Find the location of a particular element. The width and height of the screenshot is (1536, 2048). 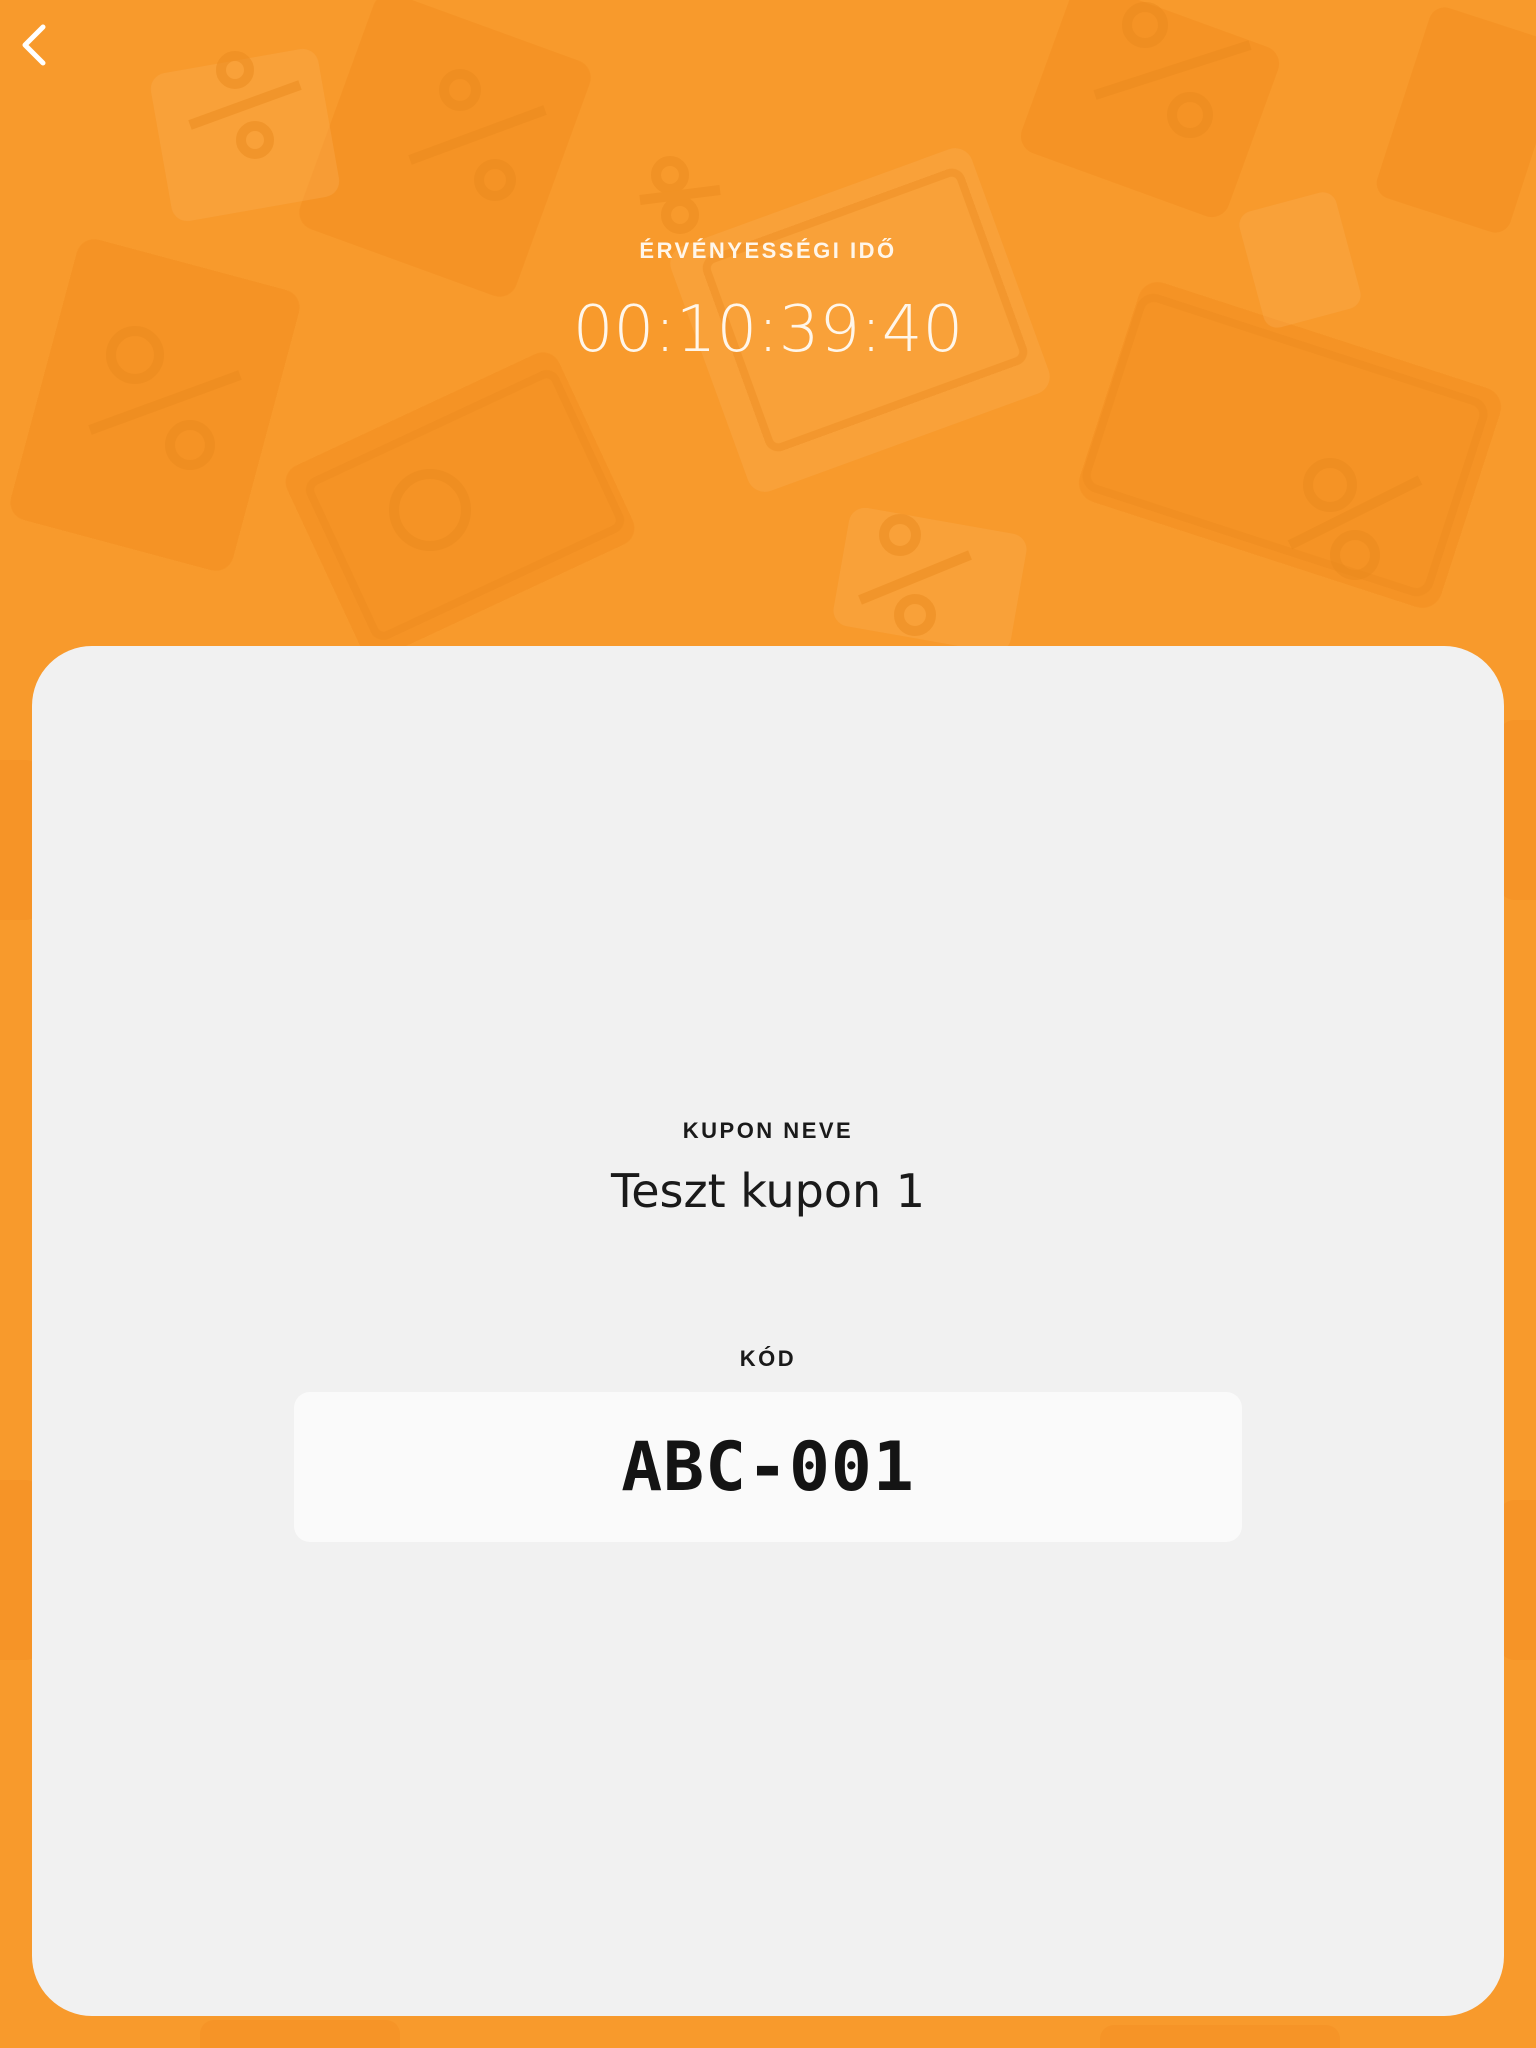

validity-label: ÉRVÉNYESSÉGI IDŐ is located at coordinates (768, 250).